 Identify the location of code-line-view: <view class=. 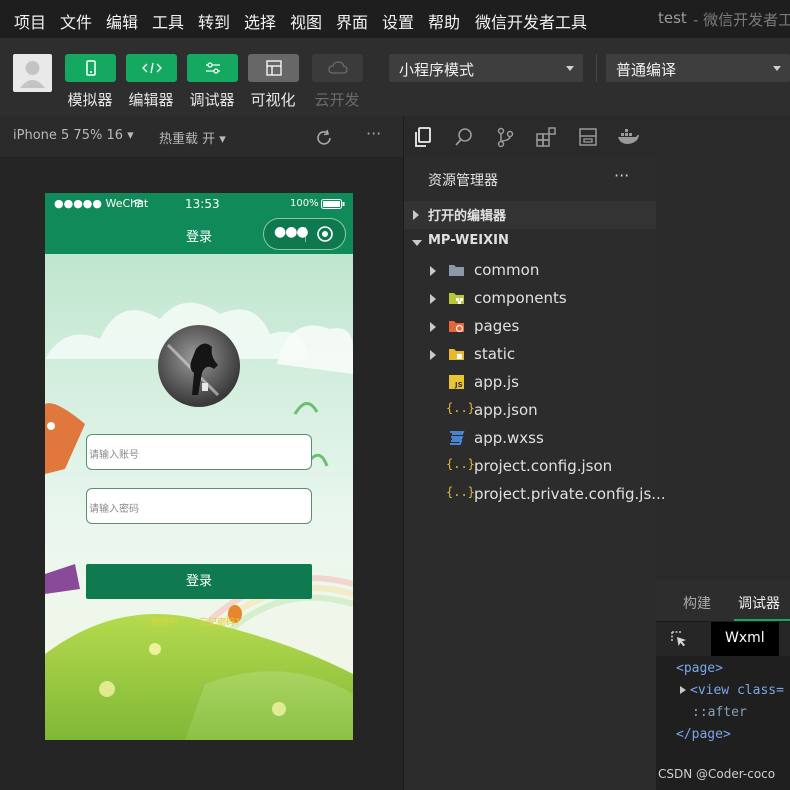
(737, 690).